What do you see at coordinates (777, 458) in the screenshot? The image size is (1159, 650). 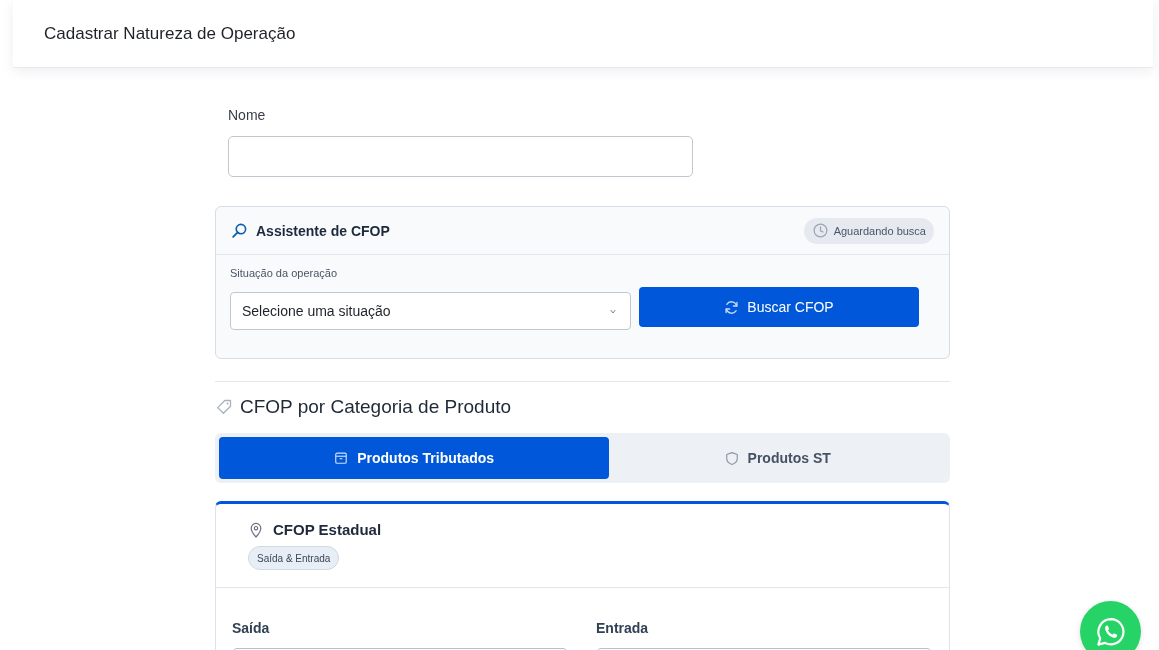 I see `category-tab: Produtos ST` at bounding box center [777, 458].